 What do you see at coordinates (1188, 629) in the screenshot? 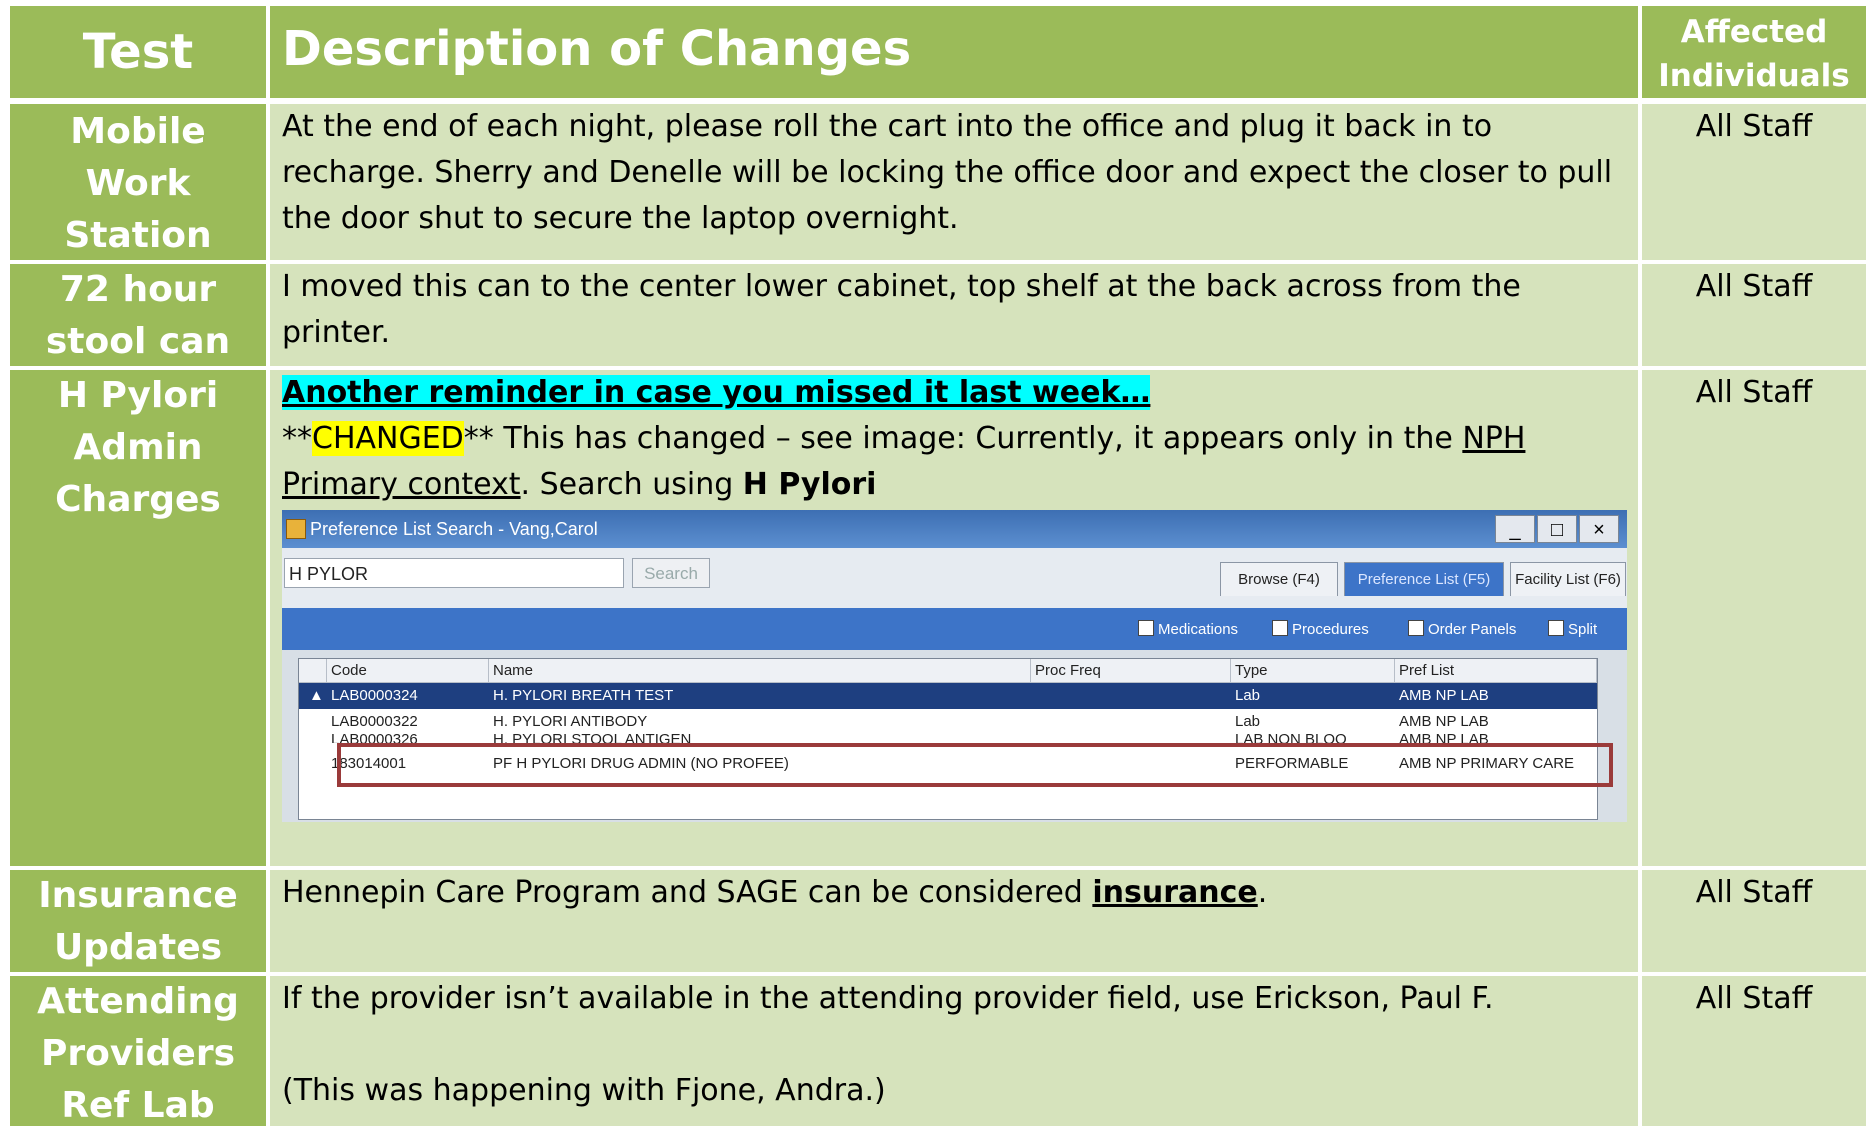
I see `filter-medications: Medications` at bounding box center [1188, 629].